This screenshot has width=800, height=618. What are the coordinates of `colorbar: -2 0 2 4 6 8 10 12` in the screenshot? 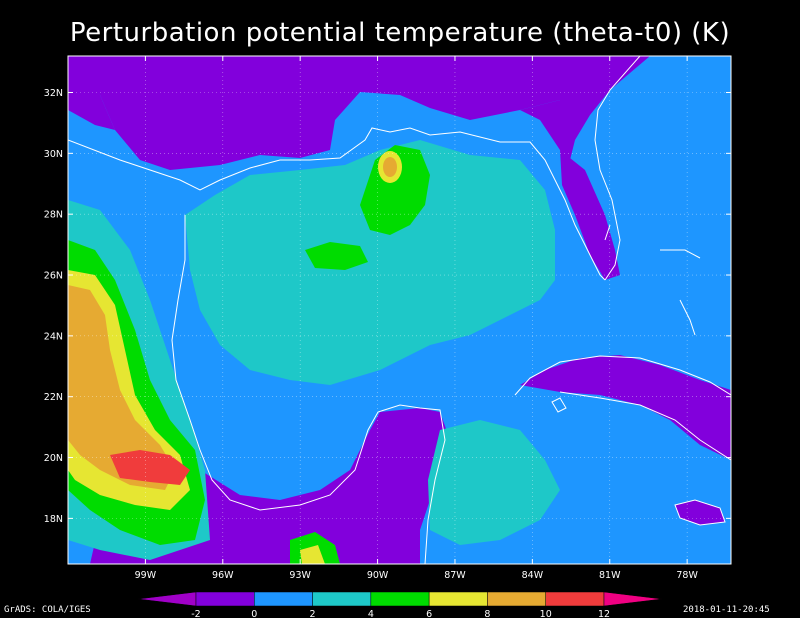 It's located at (400, 604).